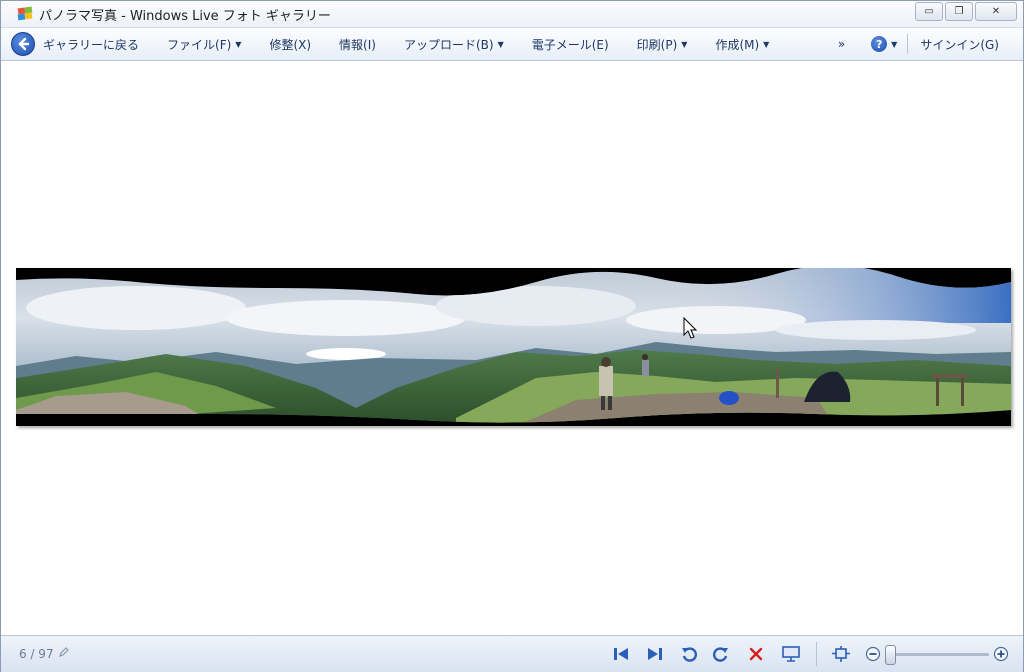  Describe the element at coordinates (25, 14) in the screenshot. I see `windows-live-photo-gallery-icon` at that location.